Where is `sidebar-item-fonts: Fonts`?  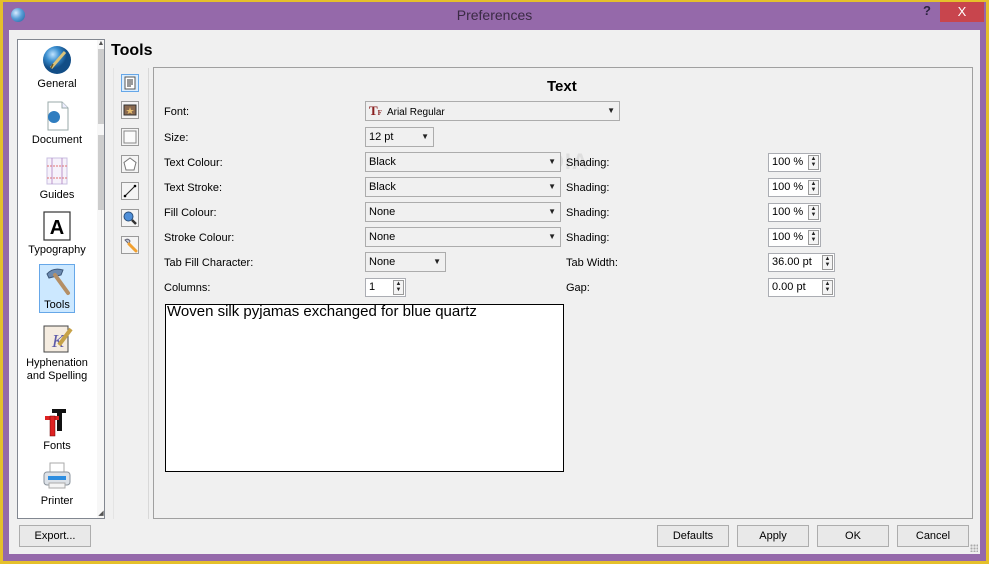 sidebar-item-fonts: Fonts is located at coordinates (57, 429).